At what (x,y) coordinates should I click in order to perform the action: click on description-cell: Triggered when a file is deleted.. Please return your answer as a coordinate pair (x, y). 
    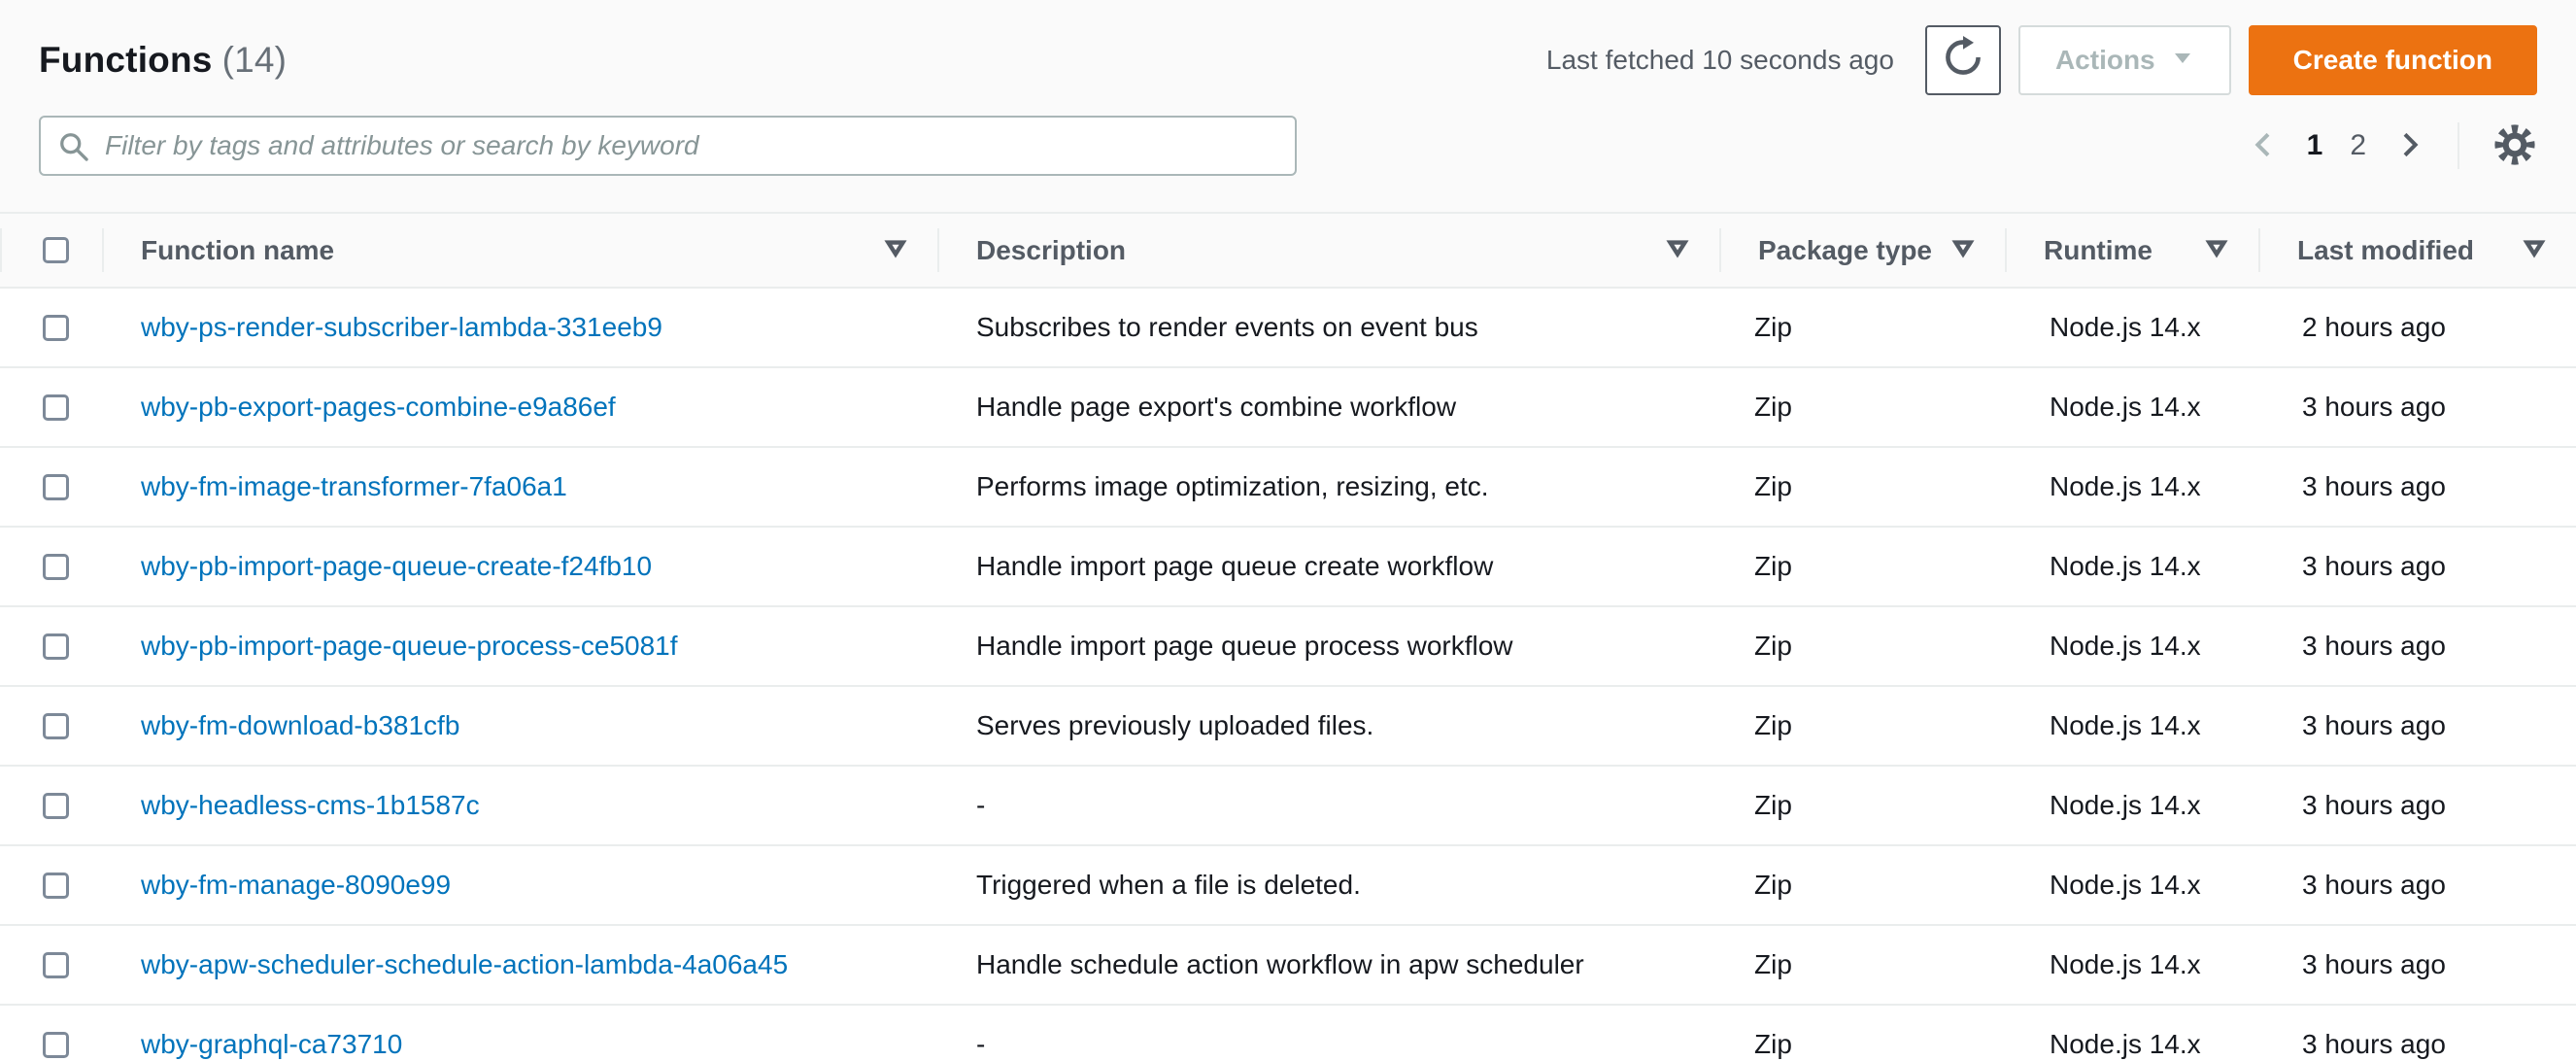
    Looking at the image, I should click on (1168, 885).